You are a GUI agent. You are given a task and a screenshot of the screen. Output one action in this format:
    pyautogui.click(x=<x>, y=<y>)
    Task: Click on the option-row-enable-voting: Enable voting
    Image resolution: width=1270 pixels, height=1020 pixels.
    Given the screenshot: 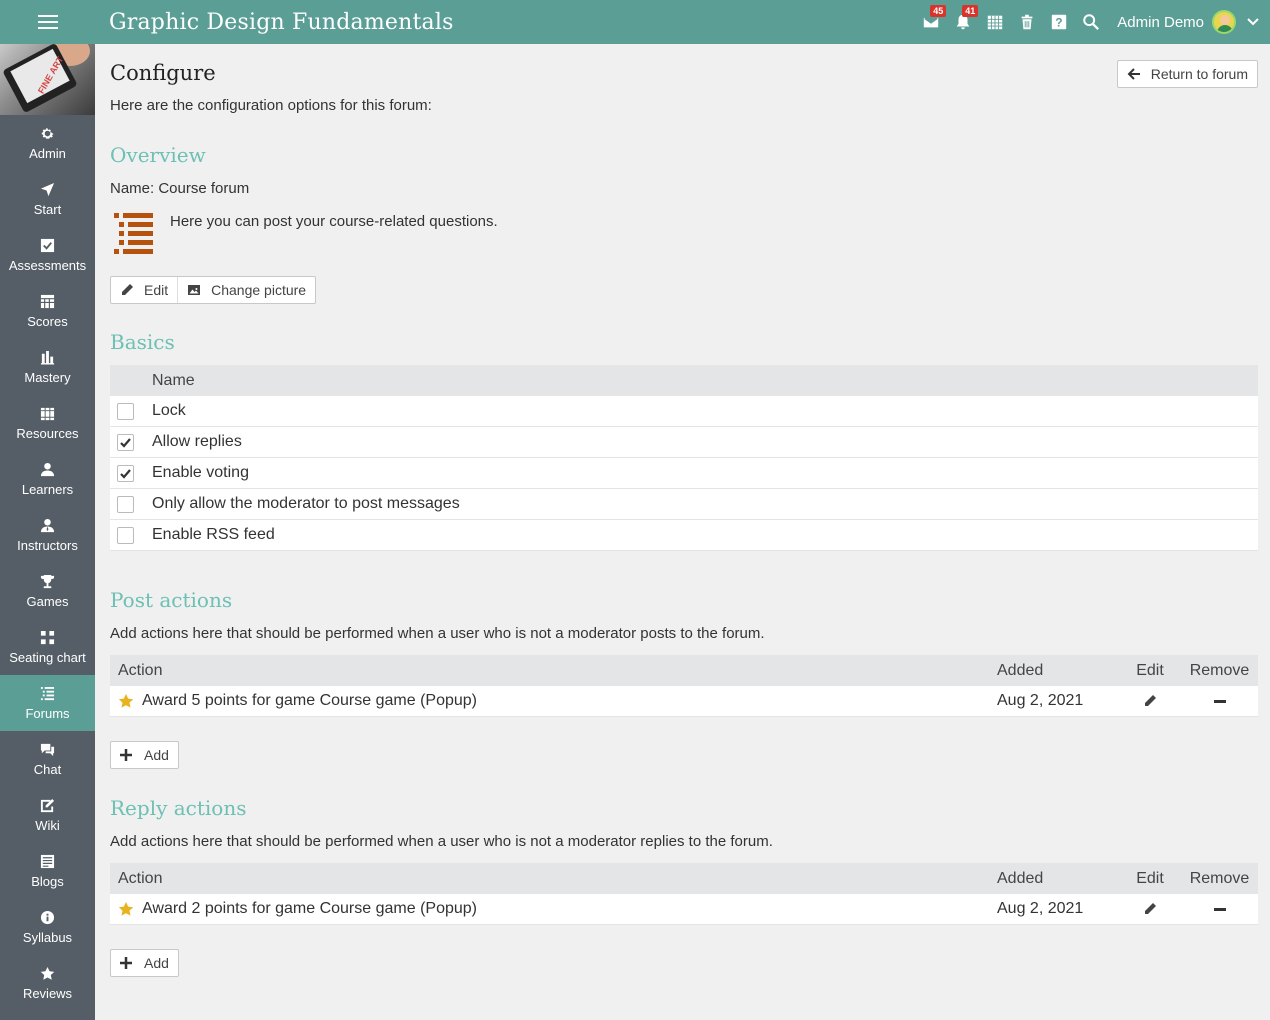 What is the action you would take?
    pyautogui.click(x=684, y=473)
    